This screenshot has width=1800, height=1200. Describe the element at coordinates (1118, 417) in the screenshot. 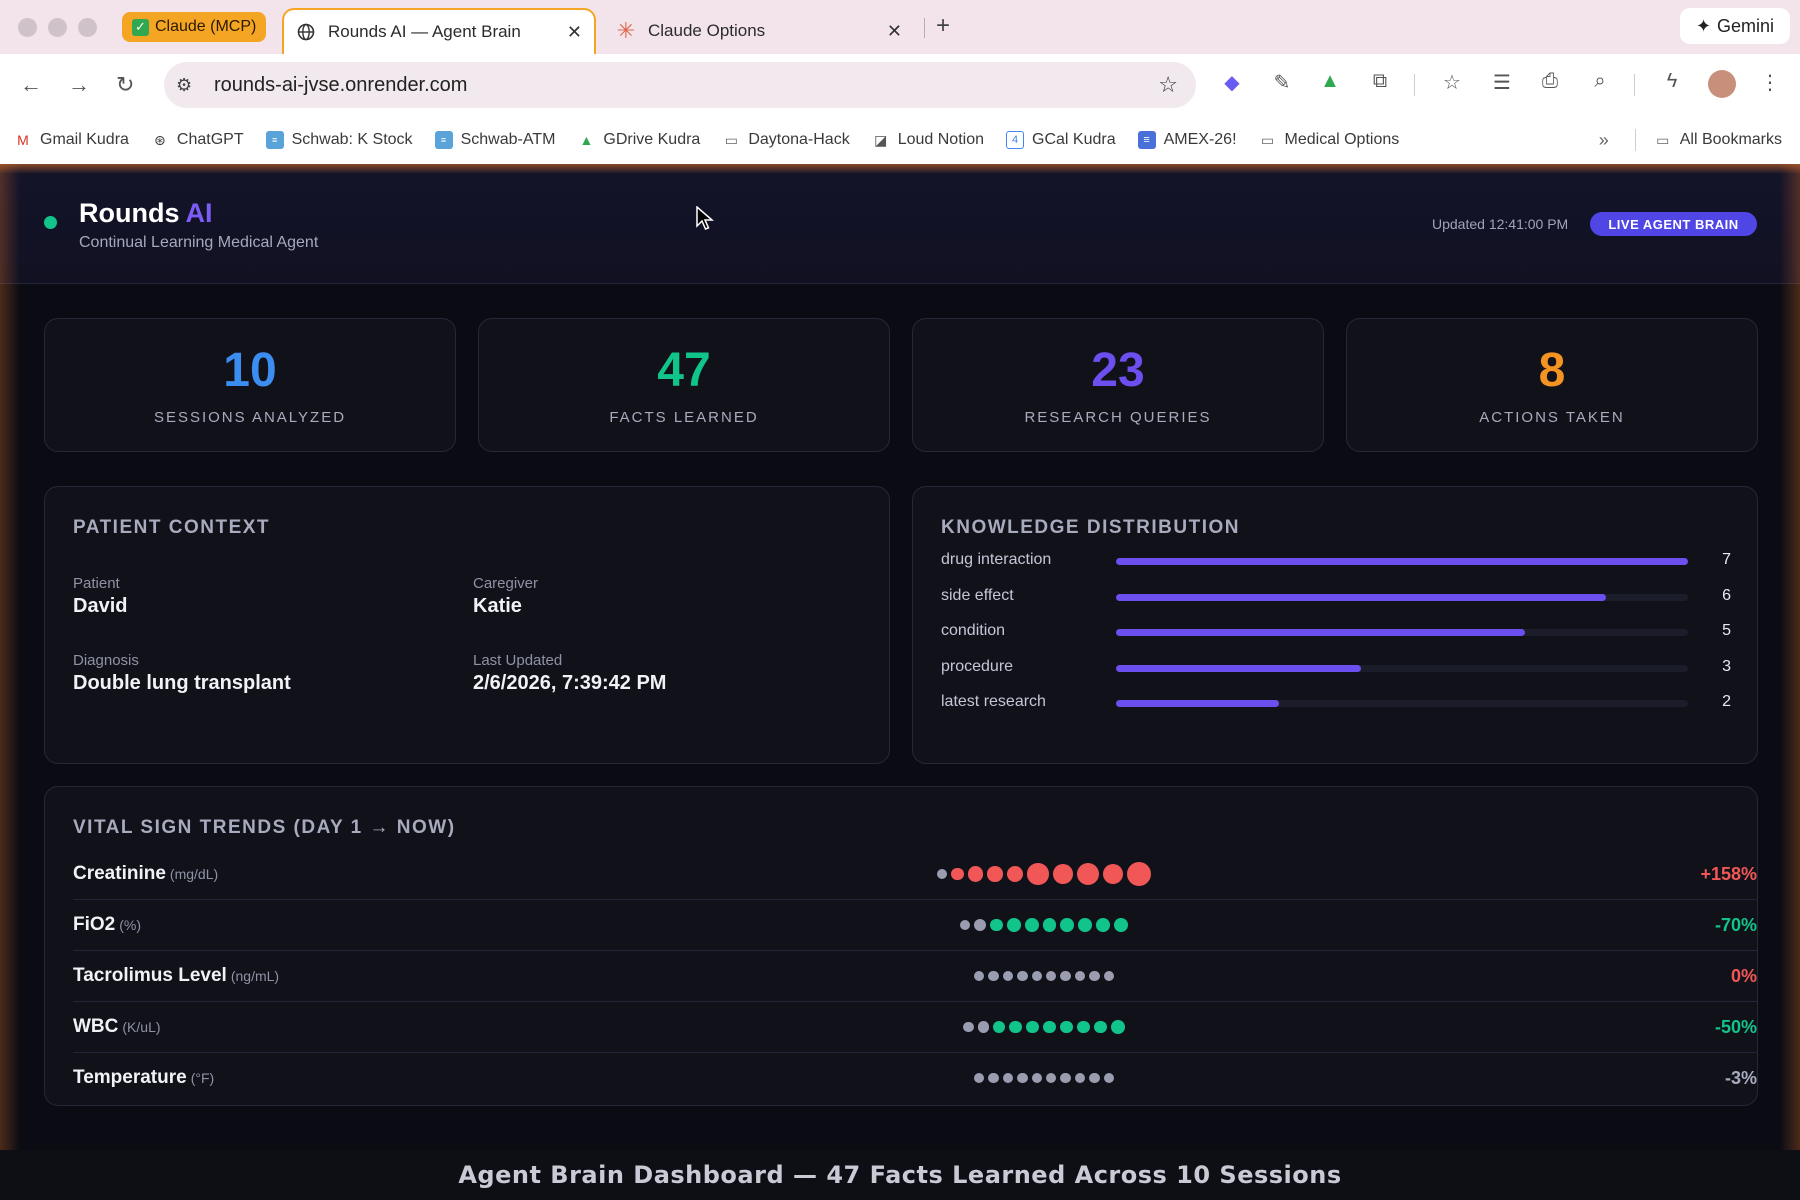

I see `stat-label: RESEARCH QUERIES` at that location.